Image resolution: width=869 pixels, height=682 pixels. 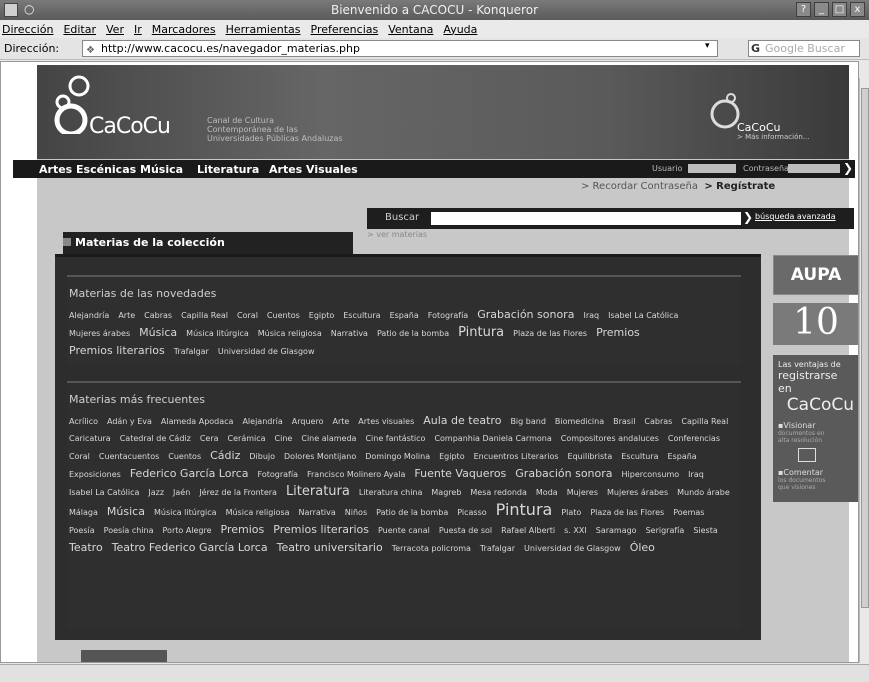 What do you see at coordinates (386, 421) in the screenshot?
I see `tag-link: Artes visuales` at bounding box center [386, 421].